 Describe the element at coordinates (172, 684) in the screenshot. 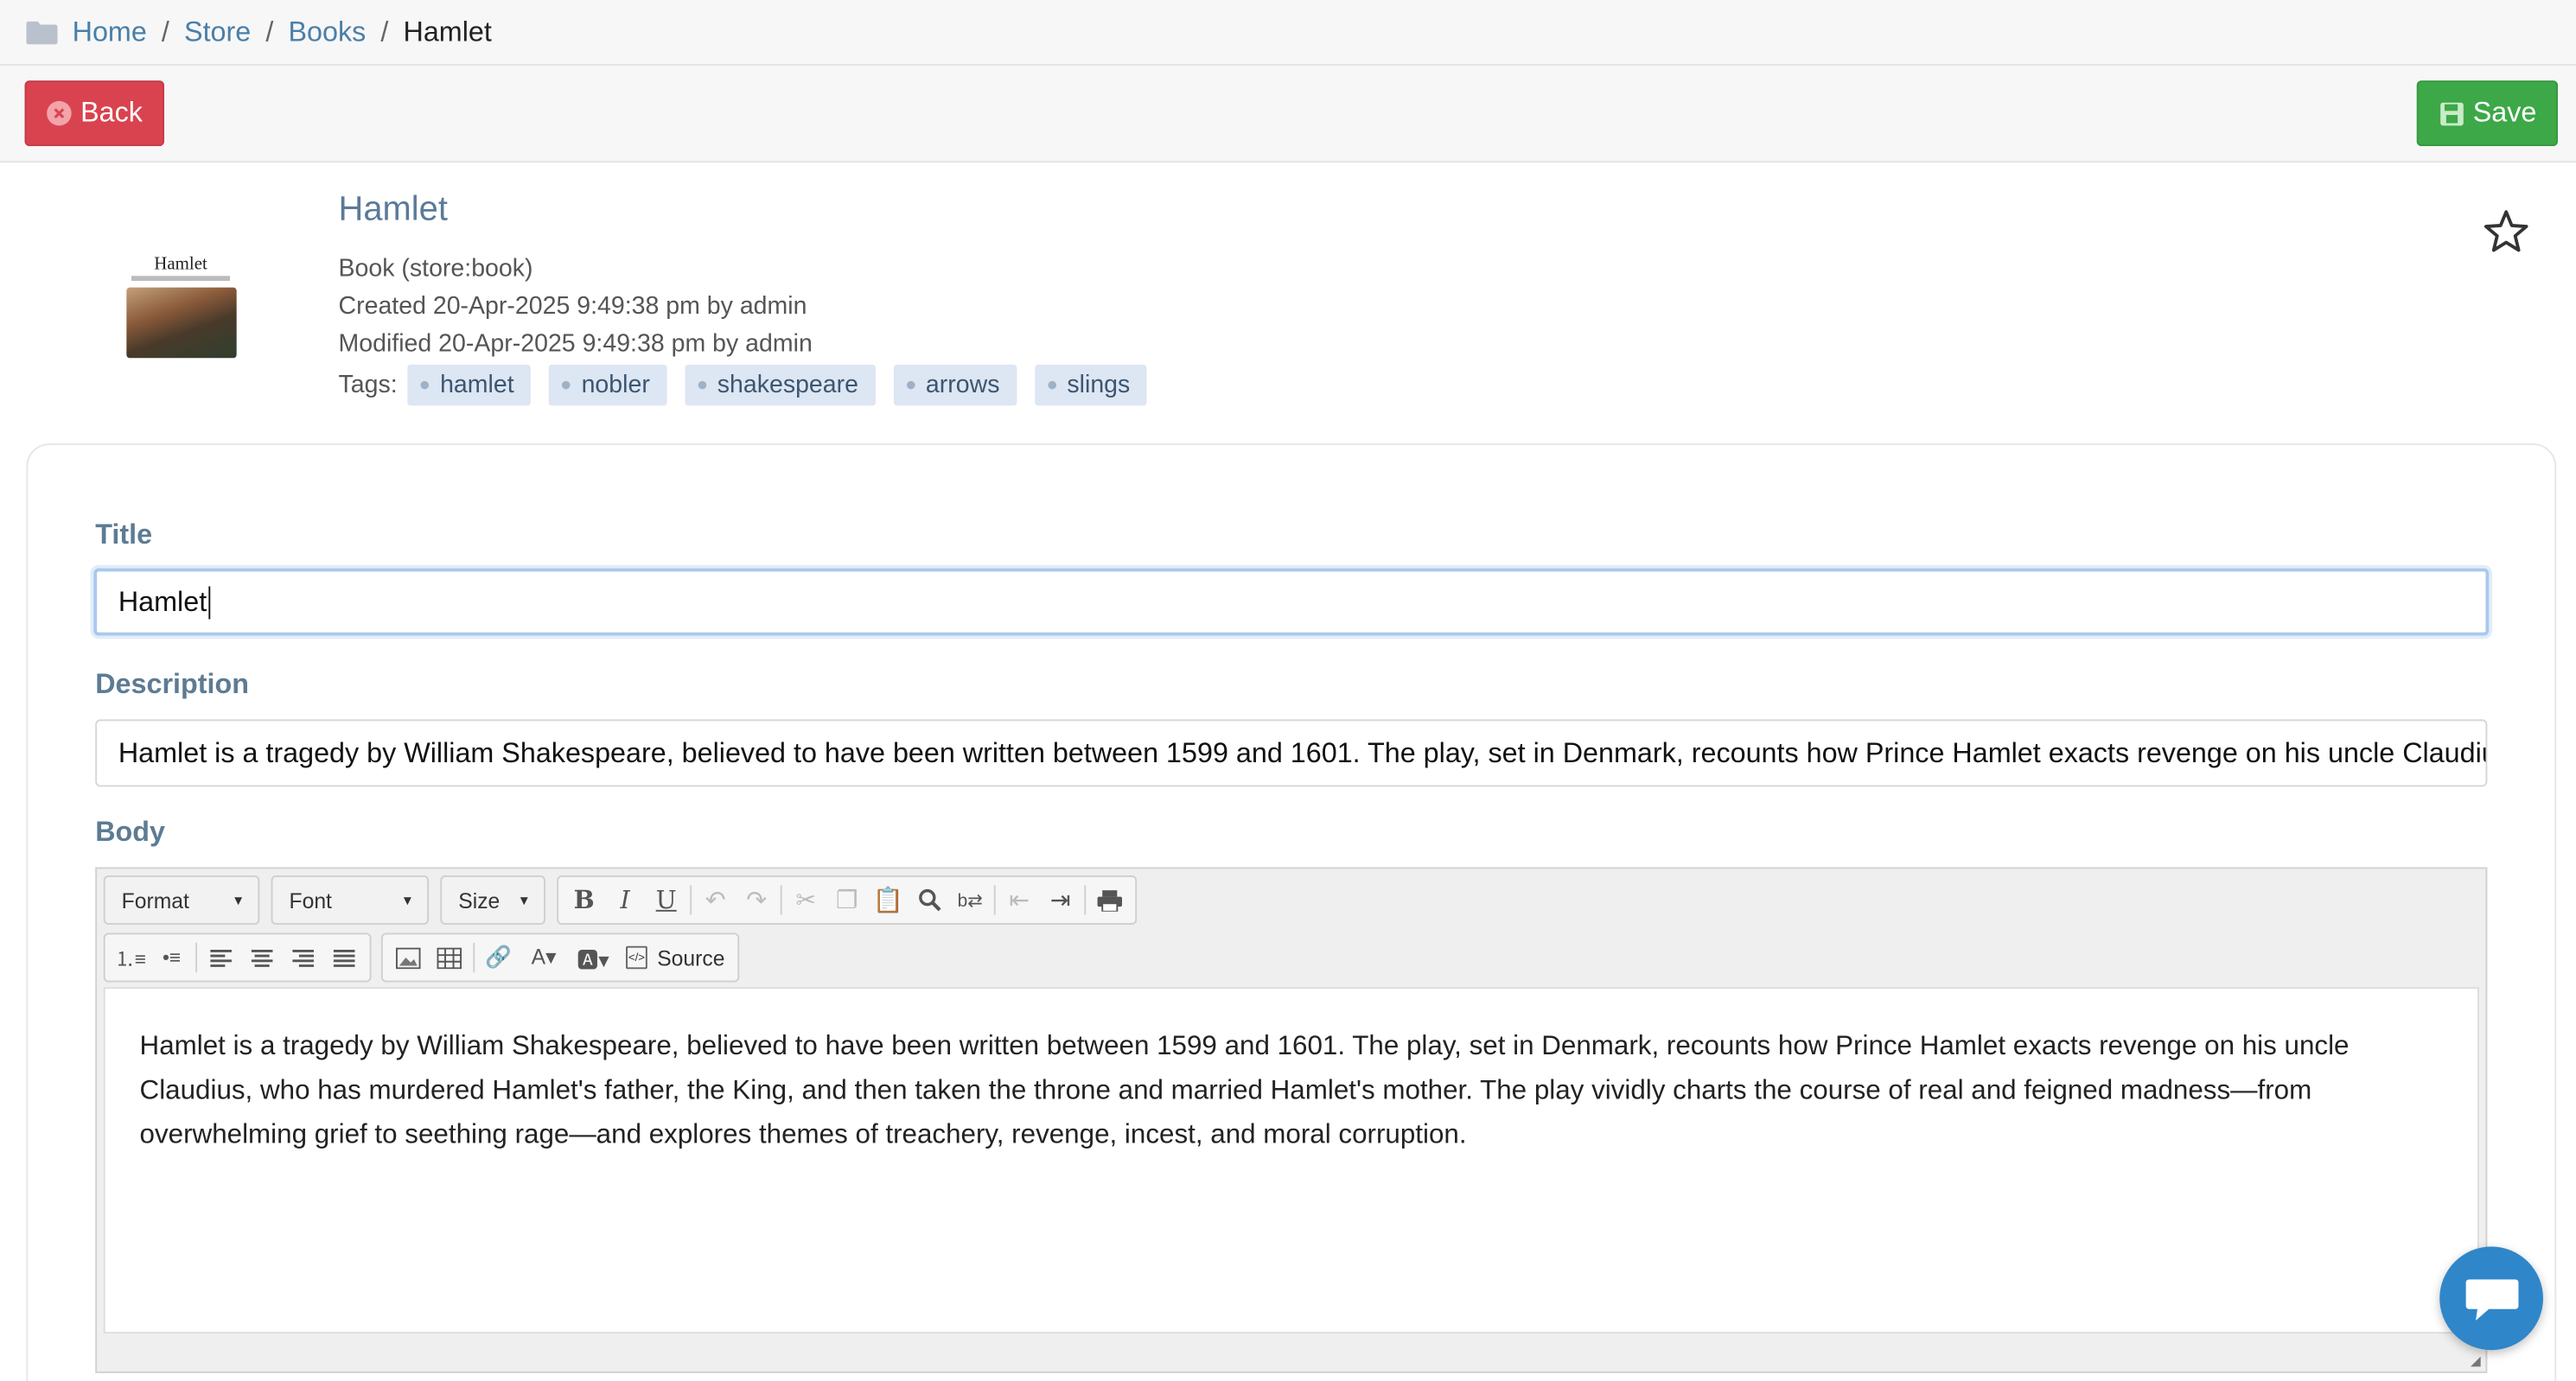

I see `description-label: Description` at that location.